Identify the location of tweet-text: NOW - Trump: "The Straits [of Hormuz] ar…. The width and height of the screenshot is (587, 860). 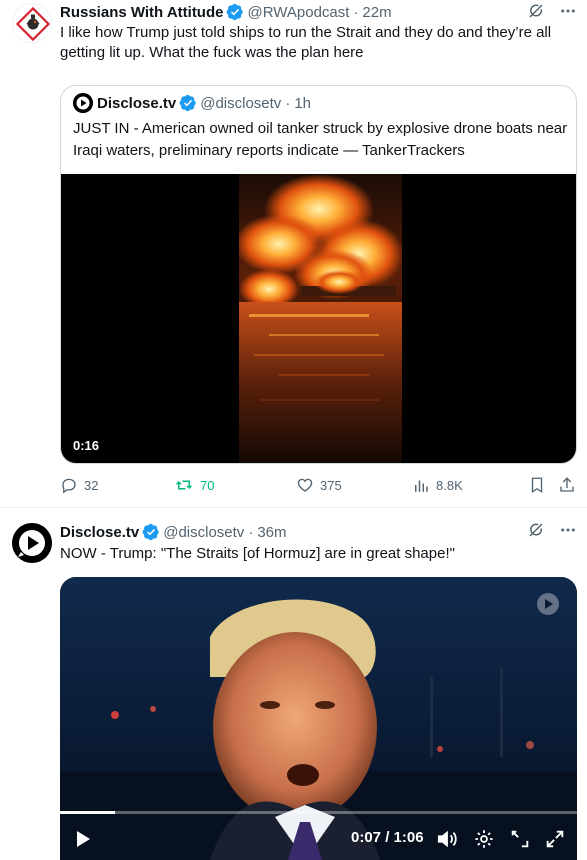
(257, 553).